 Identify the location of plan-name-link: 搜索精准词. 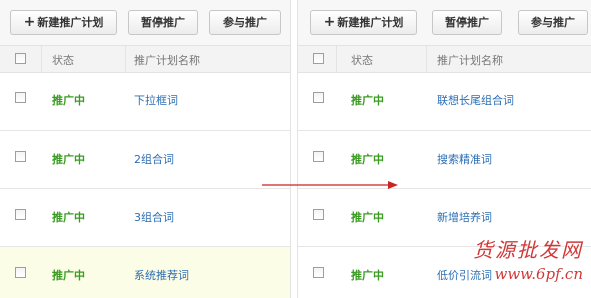
(464, 159).